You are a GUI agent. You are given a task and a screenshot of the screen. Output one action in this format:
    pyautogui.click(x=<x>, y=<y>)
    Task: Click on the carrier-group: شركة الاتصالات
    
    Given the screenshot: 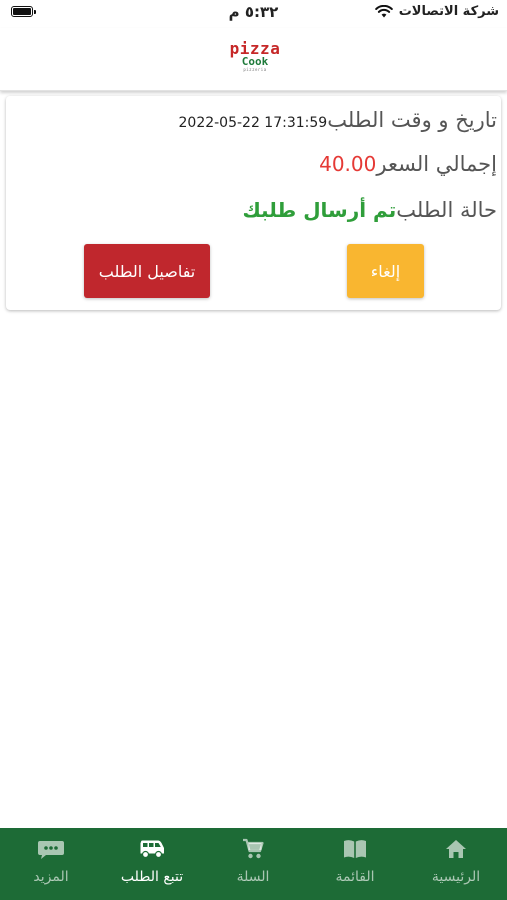 What is the action you would take?
    pyautogui.click(x=436, y=11)
    